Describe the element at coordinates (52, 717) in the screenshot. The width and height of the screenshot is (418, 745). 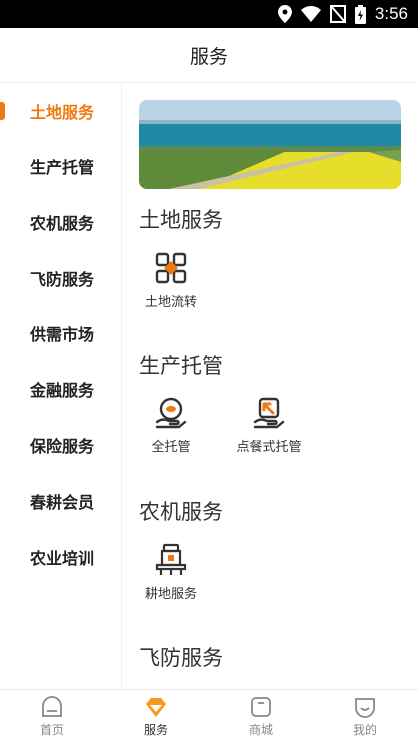
I see `tab-home: 首页` at that location.